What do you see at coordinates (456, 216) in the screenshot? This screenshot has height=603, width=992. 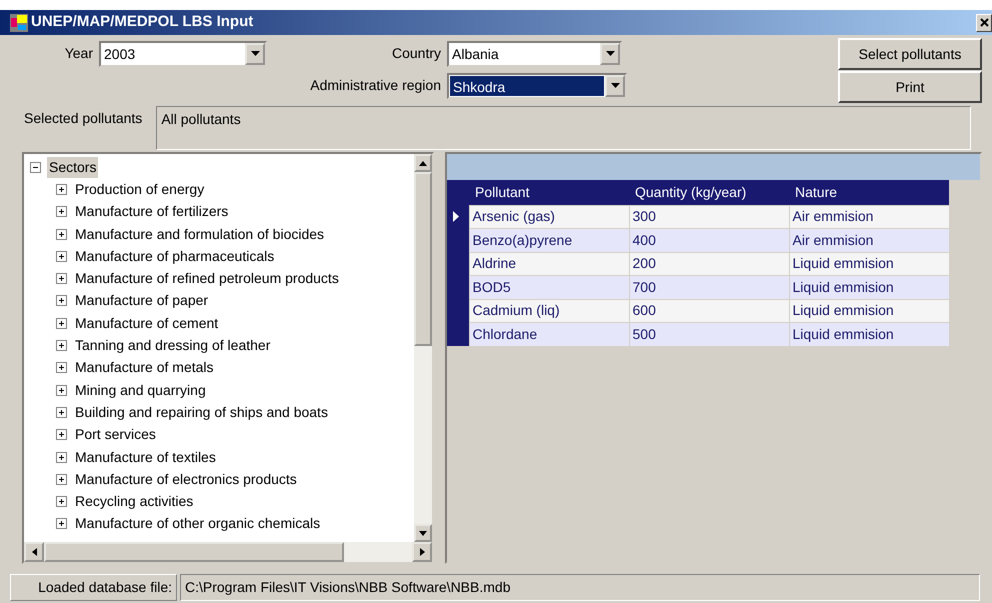 I see `current-row-icon` at bounding box center [456, 216].